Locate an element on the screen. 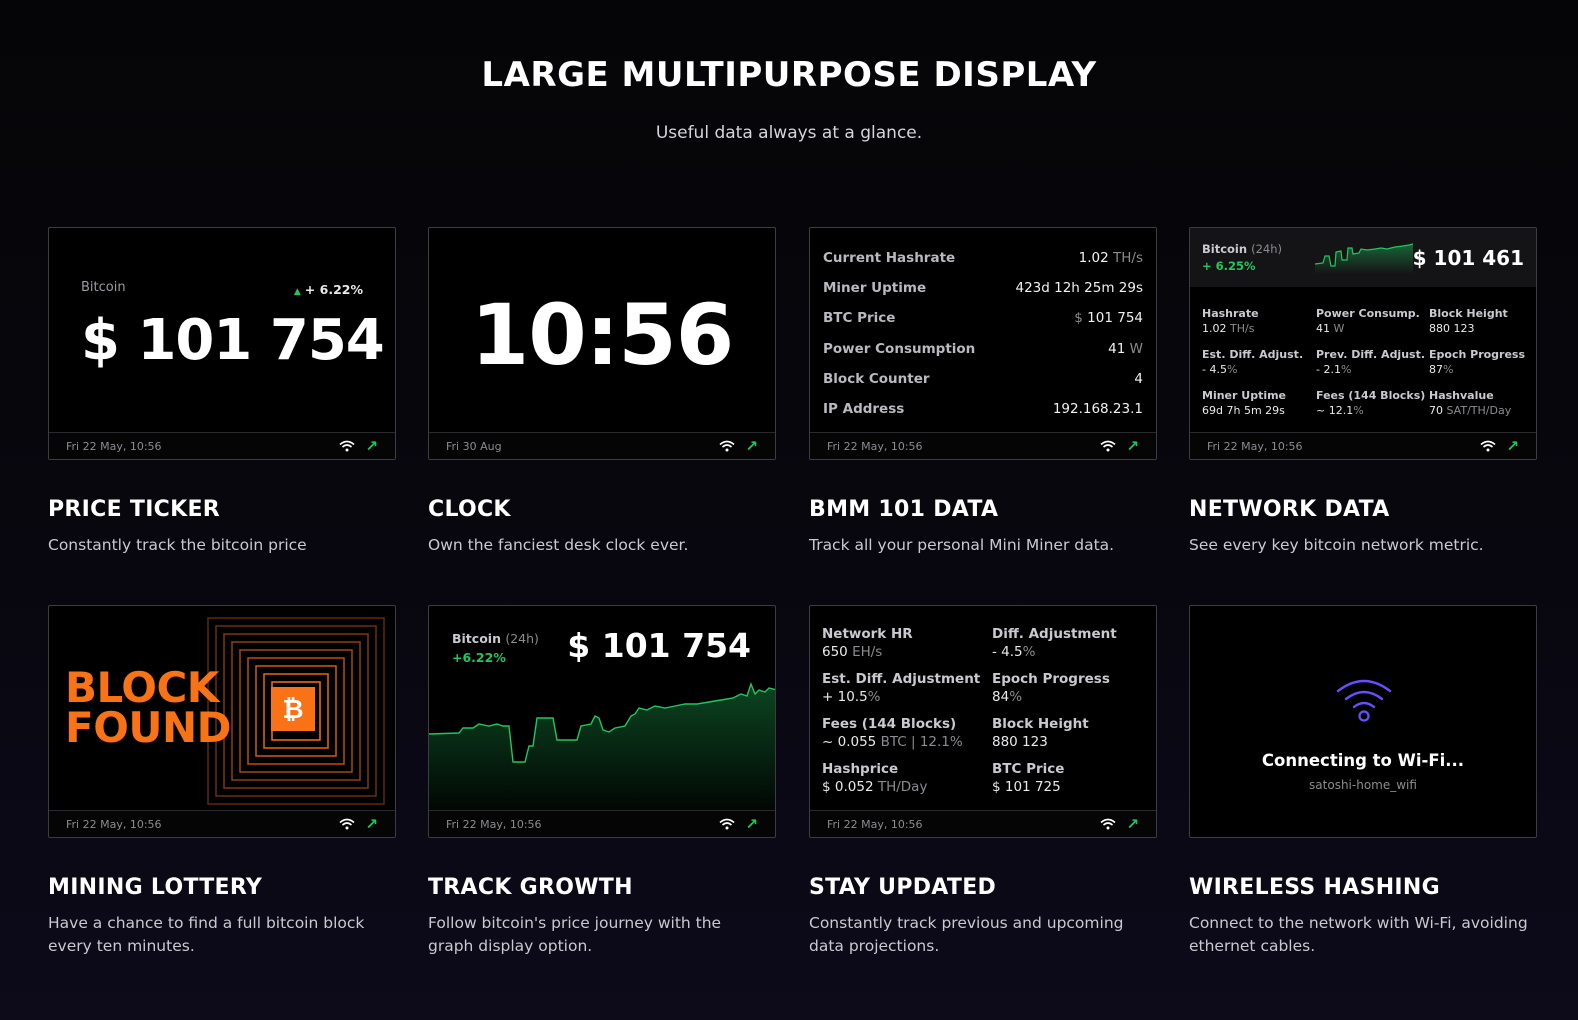 The height and width of the screenshot is (1020, 1578). card-description: Own the fanciest desk clock ever. is located at coordinates (558, 545).